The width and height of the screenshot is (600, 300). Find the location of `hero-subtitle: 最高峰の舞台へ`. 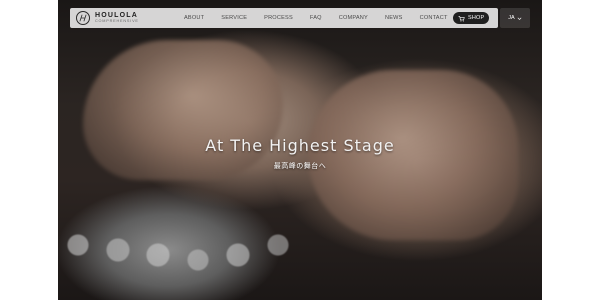

hero-subtitle: 最高峰の舞台へ is located at coordinates (300, 166).